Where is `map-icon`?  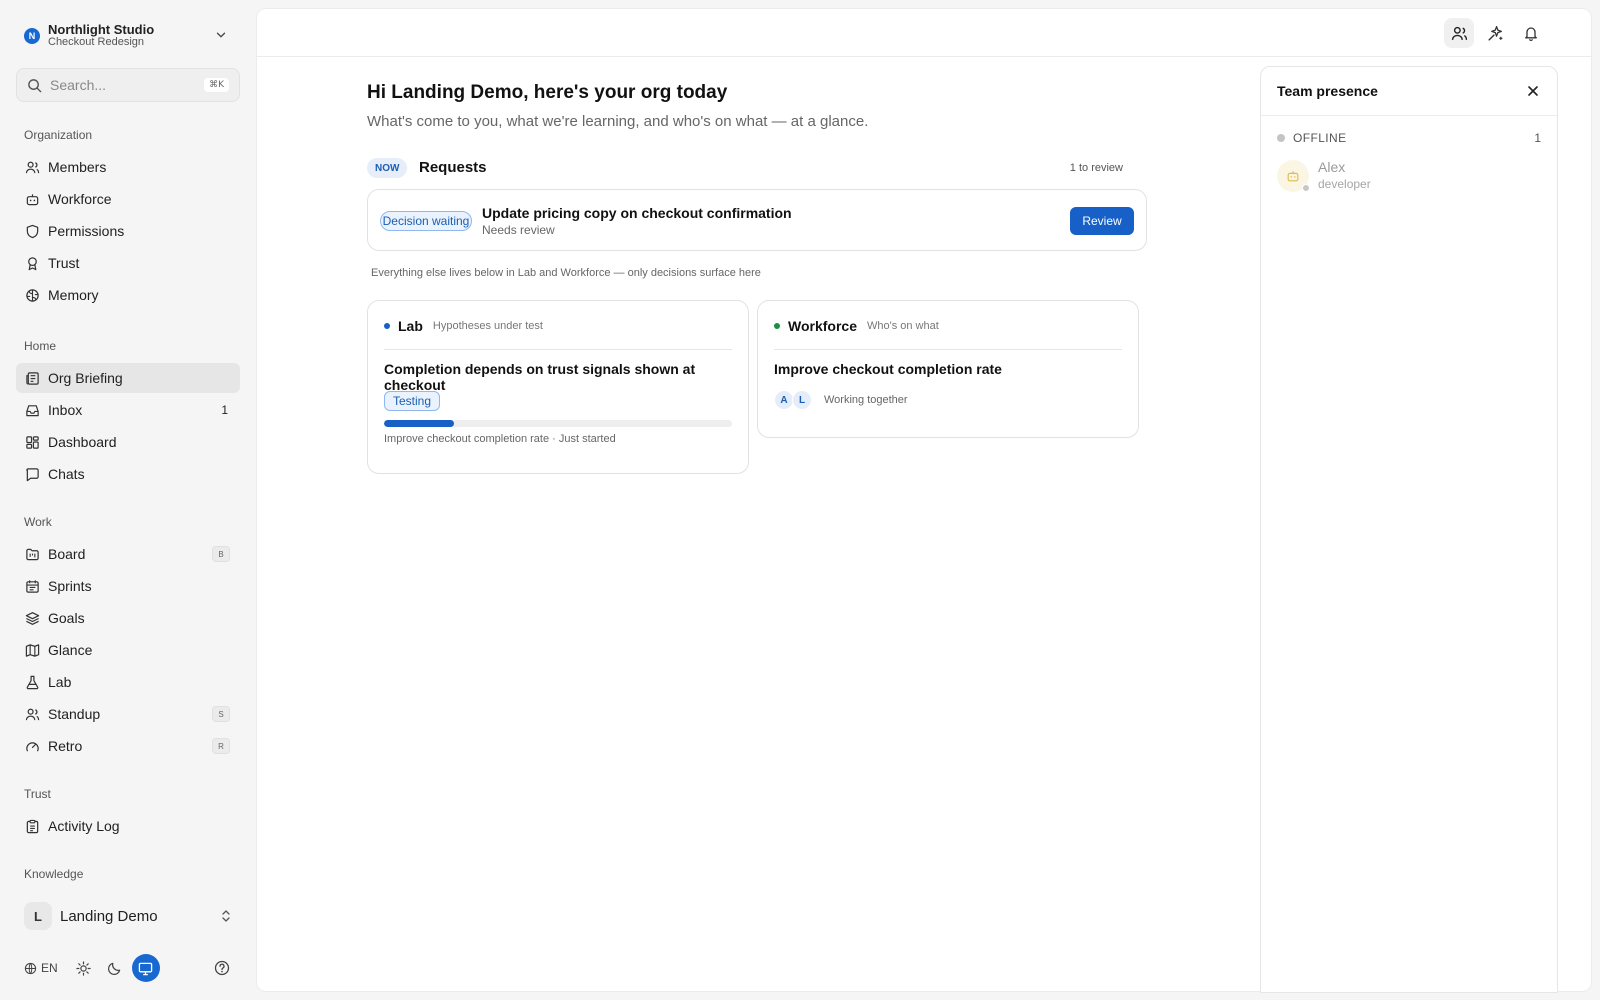 map-icon is located at coordinates (32, 650).